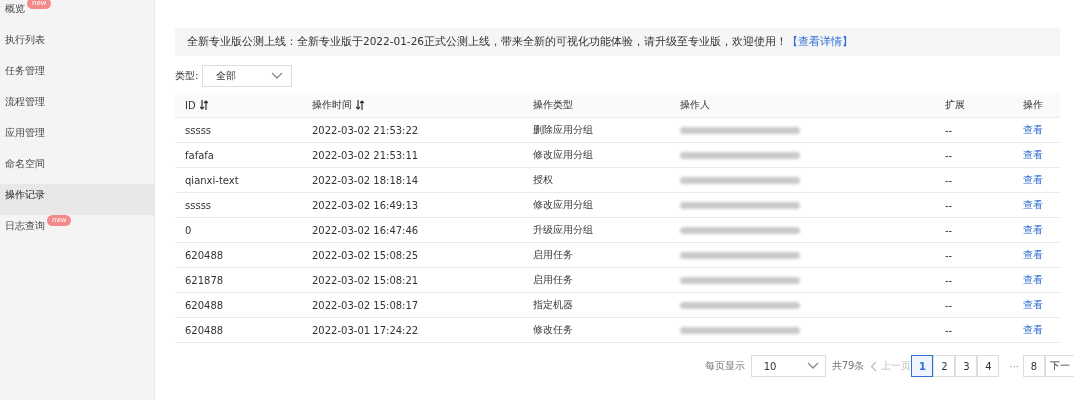  What do you see at coordinates (77, 44) in the screenshot?
I see `sidebar-item: 执行列表` at bounding box center [77, 44].